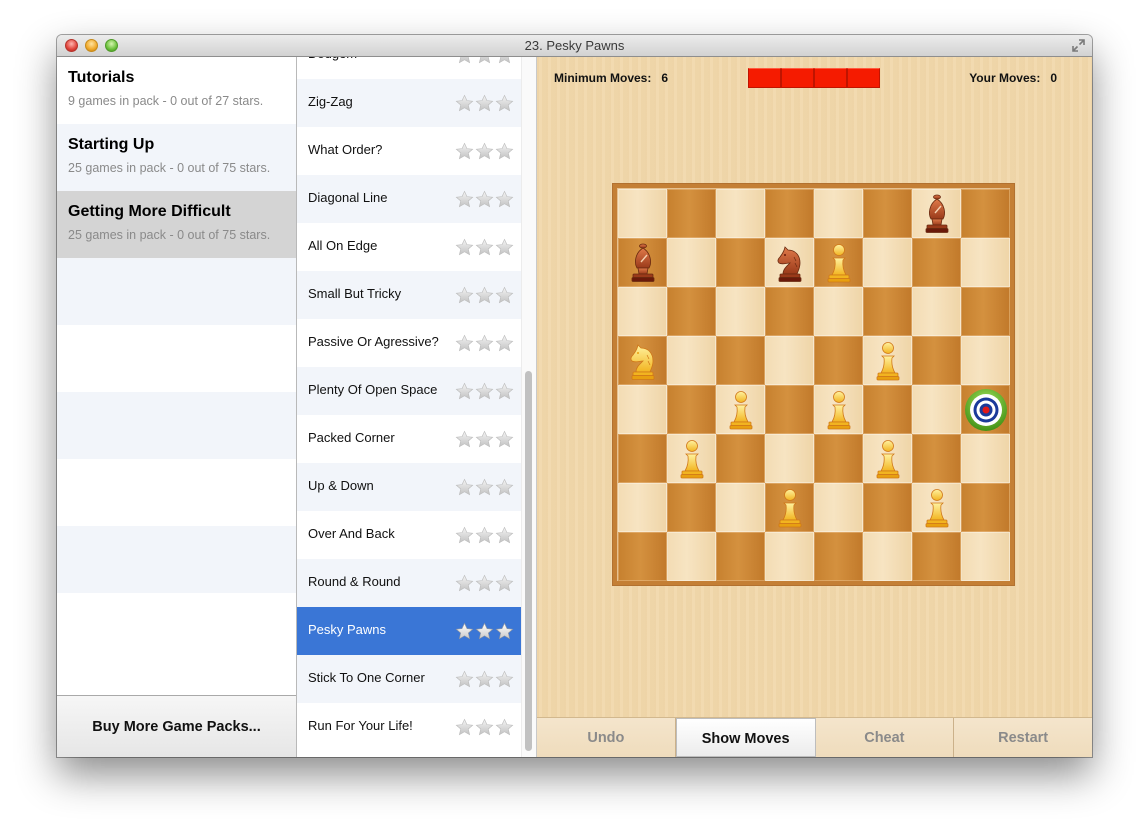  What do you see at coordinates (409, 679) in the screenshot?
I see `game-item: Stick To One Corner` at bounding box center [409, 679].